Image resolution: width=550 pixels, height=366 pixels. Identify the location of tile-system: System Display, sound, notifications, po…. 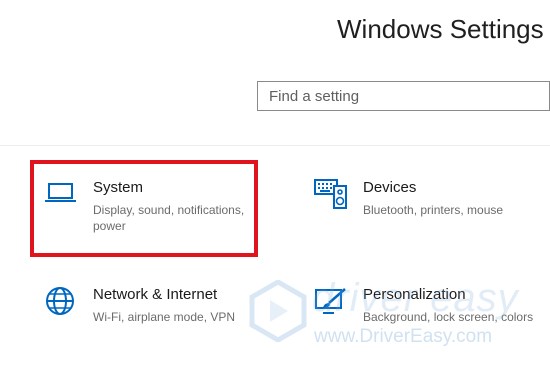
(159, 219).